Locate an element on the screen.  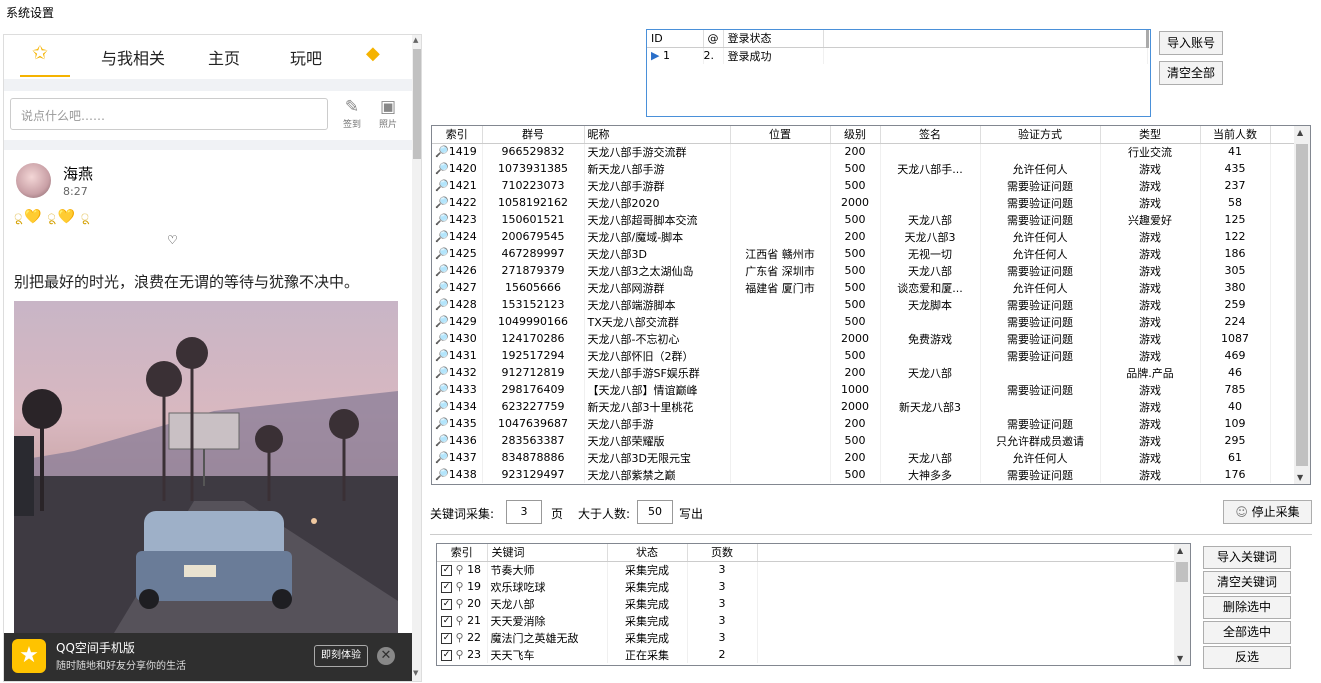
col-keyword: 关键词 is located at coordinates (547, 553).